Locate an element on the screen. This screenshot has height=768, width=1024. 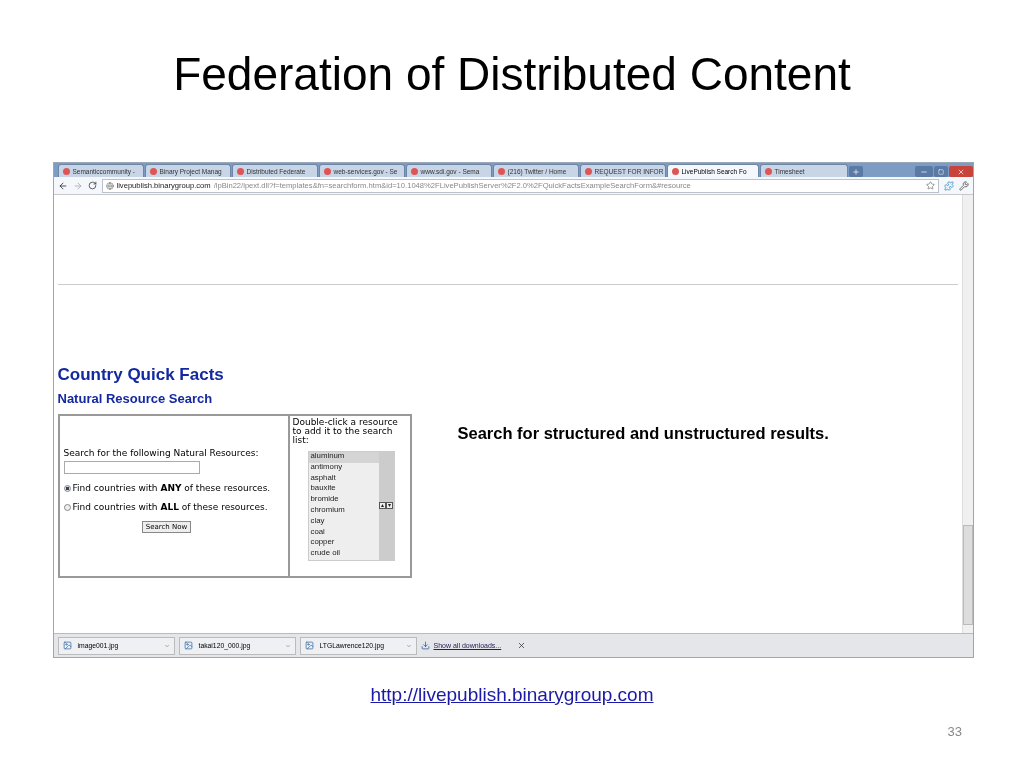
spinner-arrows-icon is located at coordinates (386, 506).